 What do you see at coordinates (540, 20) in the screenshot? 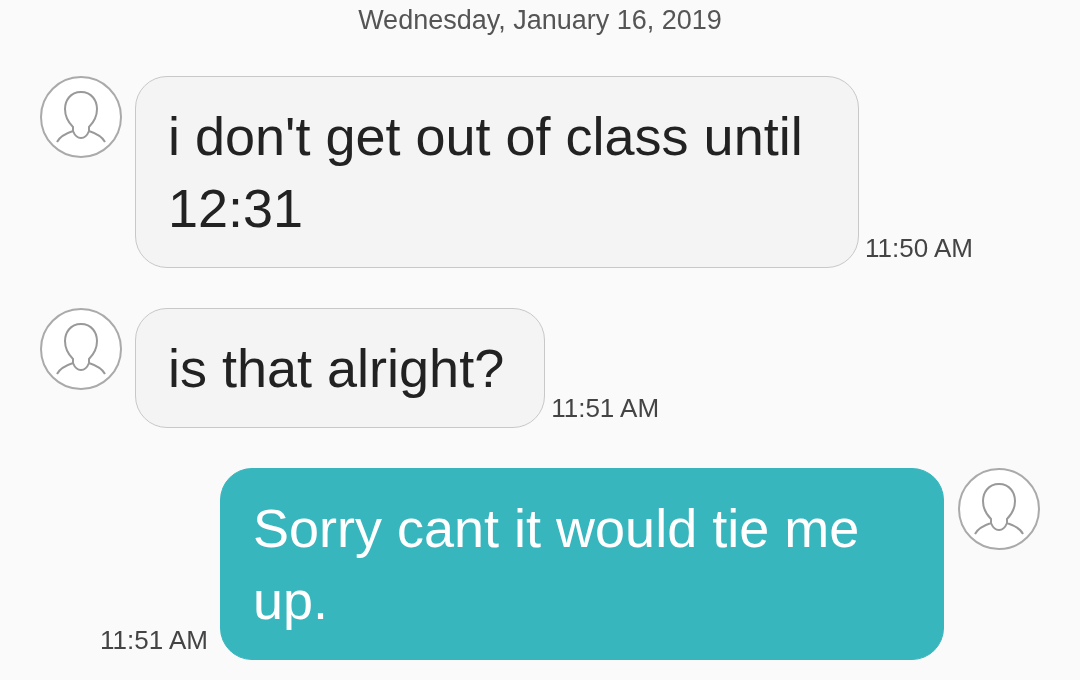
I see `date-header: Wednesday, January 16, 2019` at bounding box center [540, 20].